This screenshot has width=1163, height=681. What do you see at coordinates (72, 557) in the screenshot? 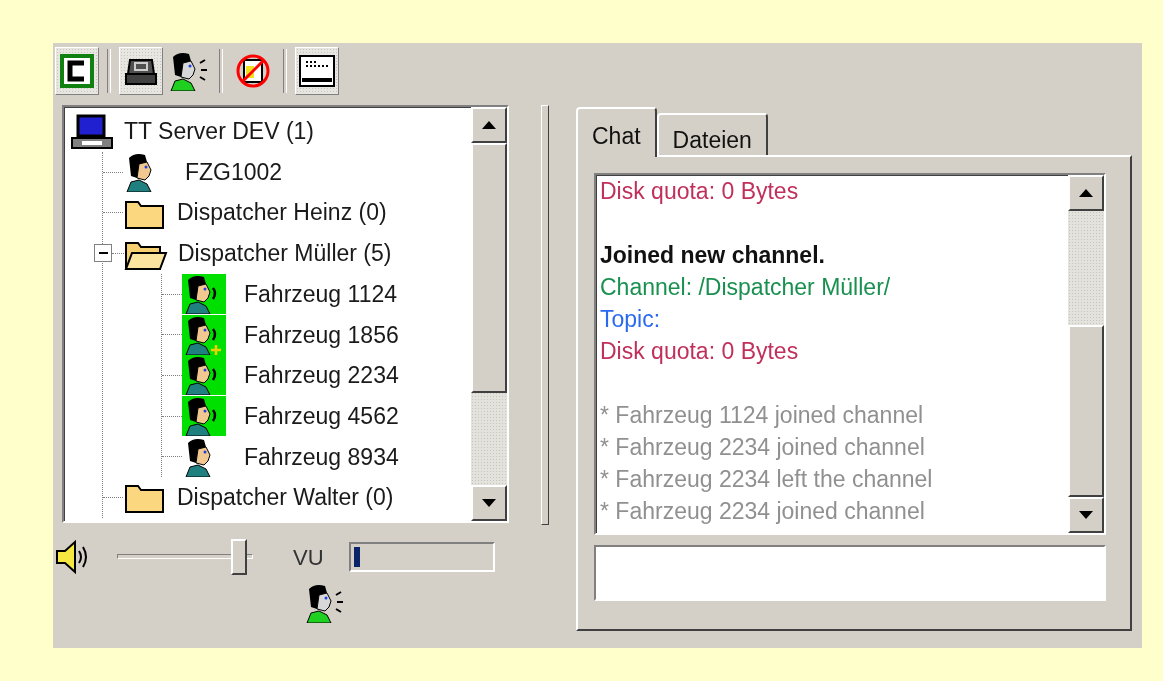
I see `speaker-icon` at bounding box center [72, 557].